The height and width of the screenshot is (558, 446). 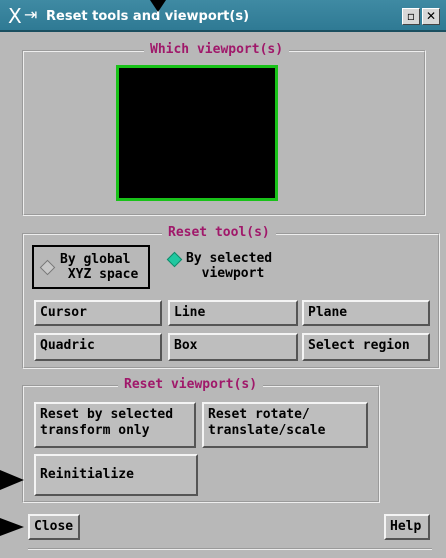 I want to click on arrow-to-title-icon, so click(x=158, y=6).